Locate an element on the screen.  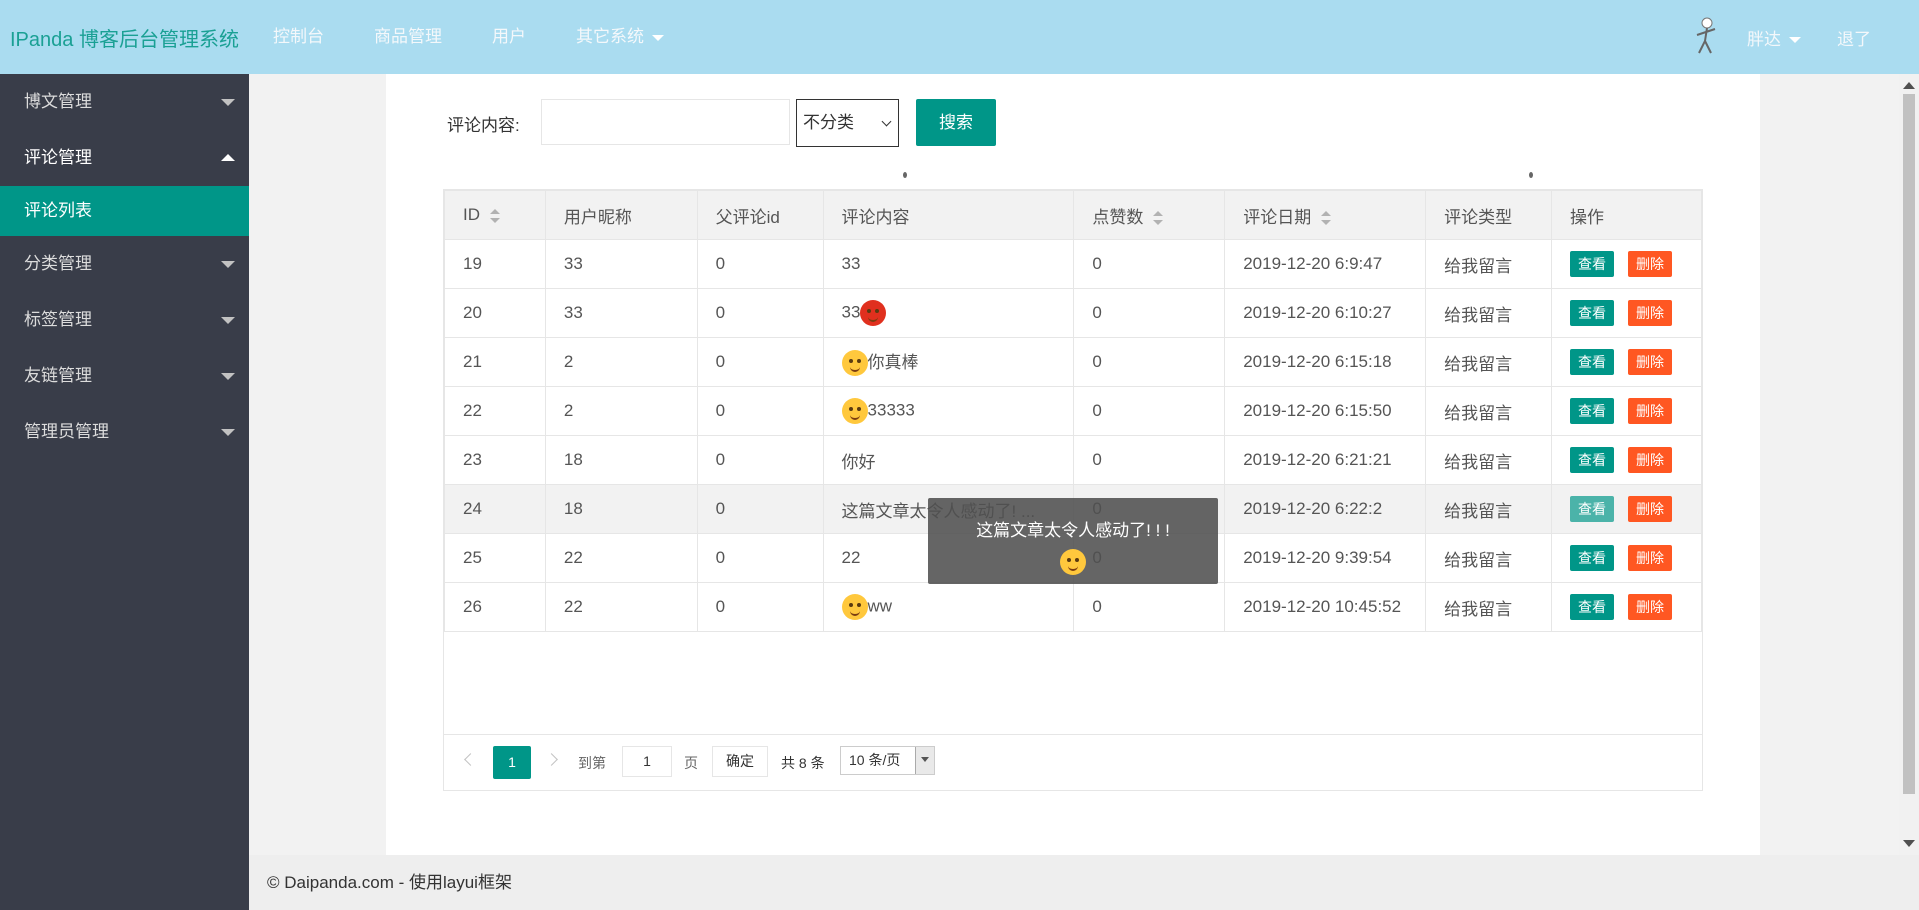
scroll-up-icon is located at coordinates (1909, 85).